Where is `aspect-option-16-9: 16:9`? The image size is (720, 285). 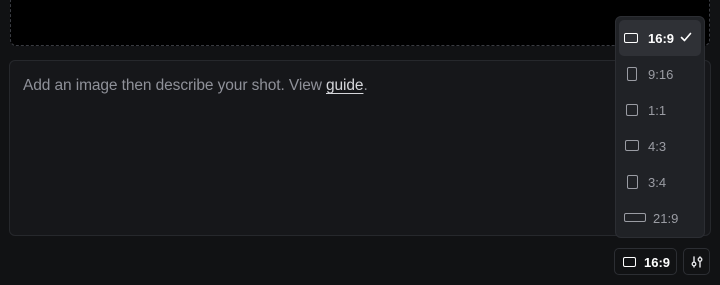 aspect-option-16-9: 16:9 is located at coordinates (660, 38).